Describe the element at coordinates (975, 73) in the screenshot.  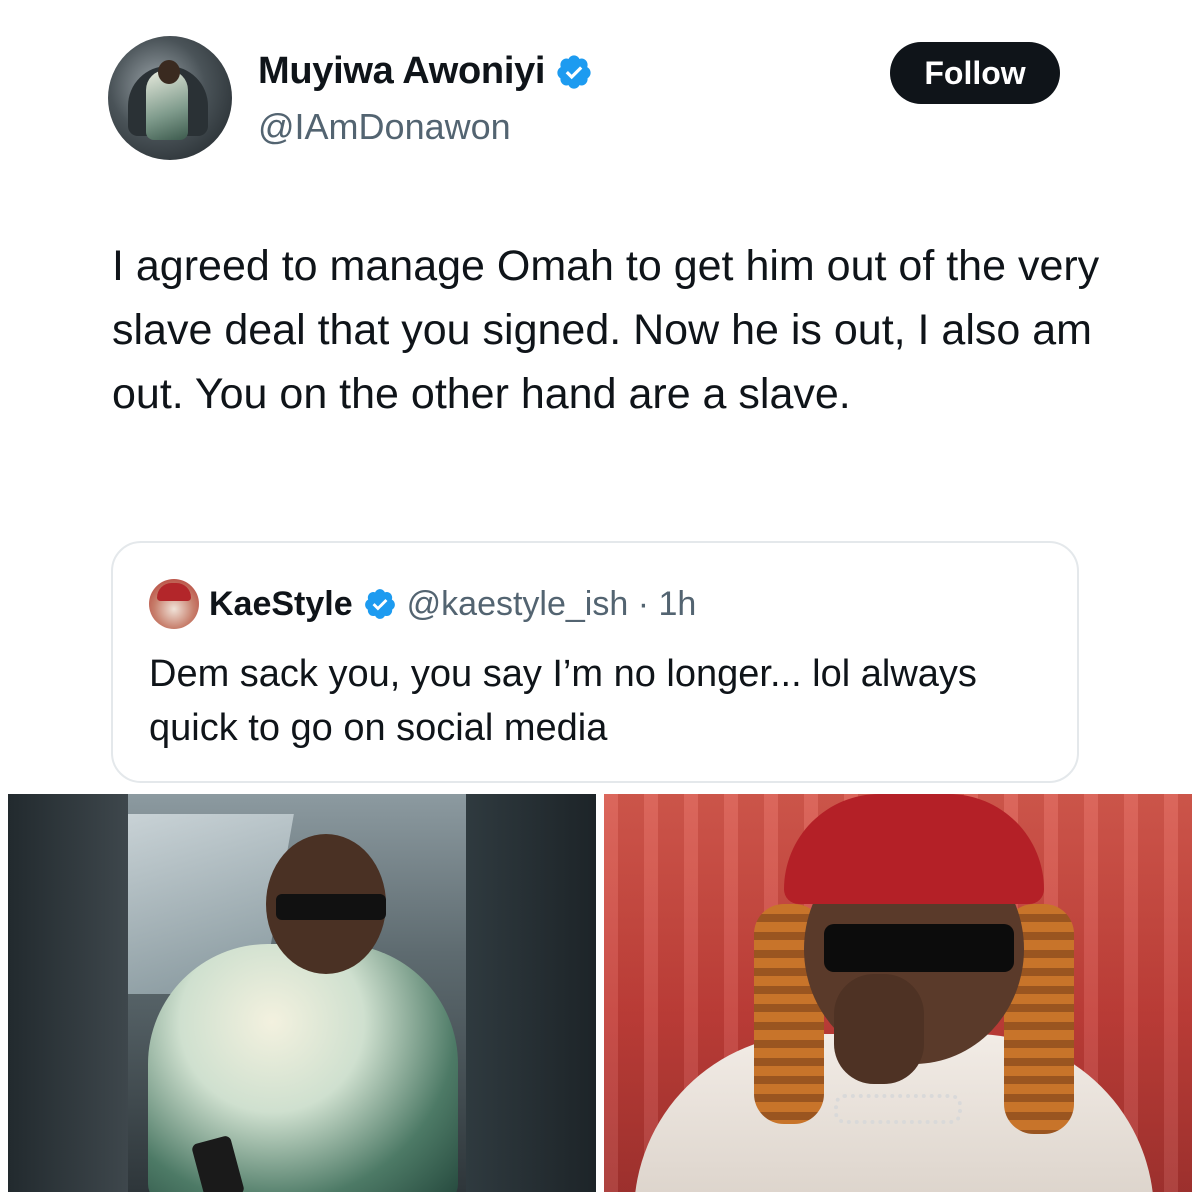
I see `follow-button: Follow` at that location.